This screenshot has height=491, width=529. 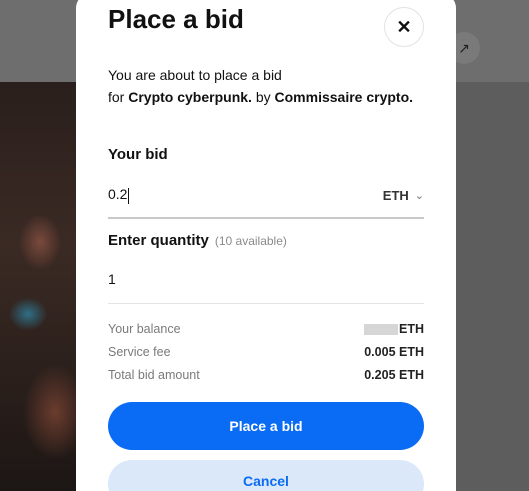 I want to click on service-fee-label: Service fee, so click(x=139, y=352).